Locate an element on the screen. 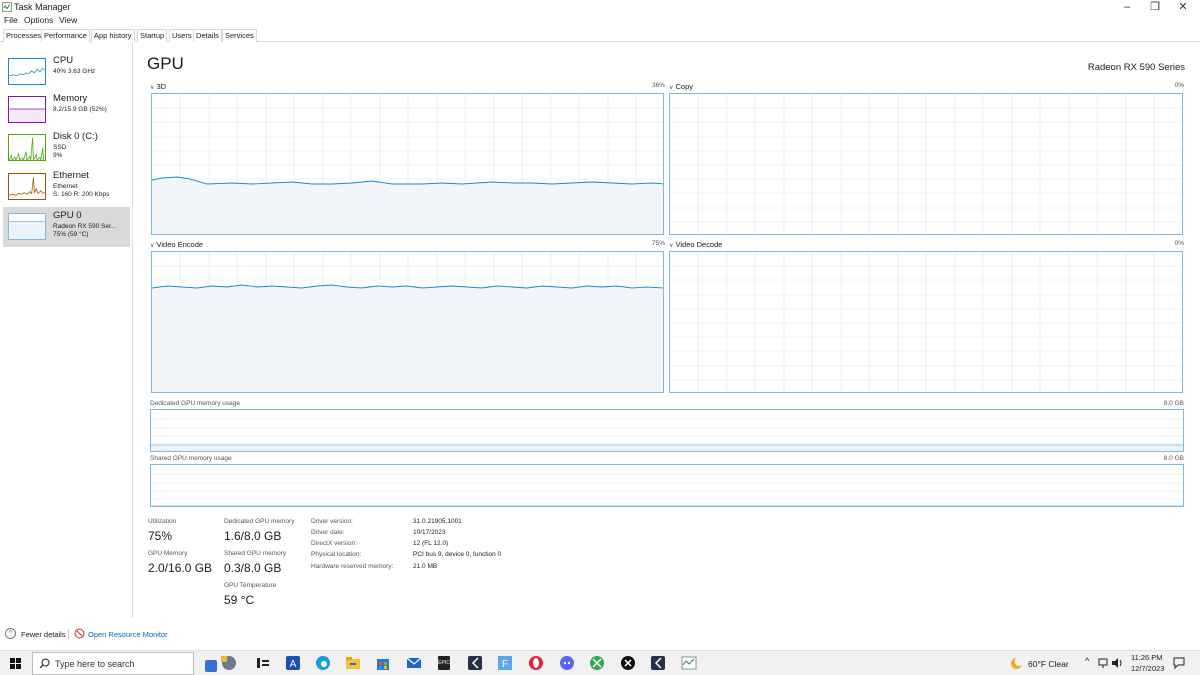 The width and height of the screenshot is (1200, 675). sidebar-gpu-usage: 75% (59 °C) is located at coordinates (71, 234).